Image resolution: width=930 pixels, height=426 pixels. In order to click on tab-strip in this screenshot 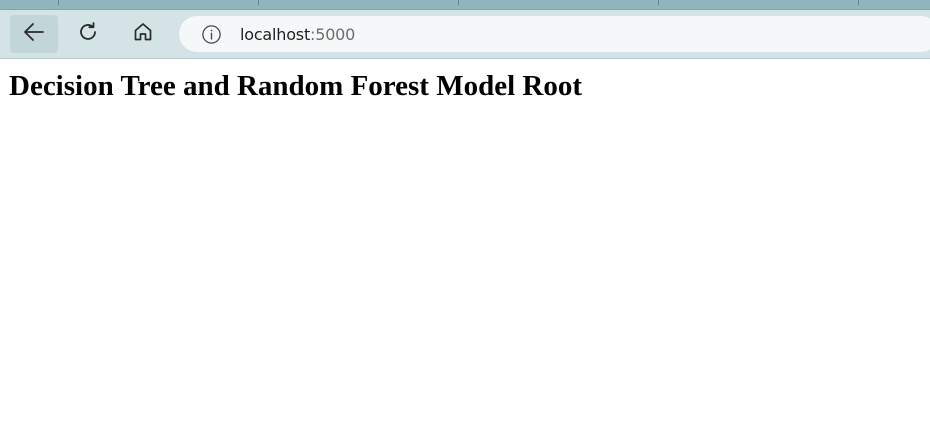, I will do `click(465, 5)`.